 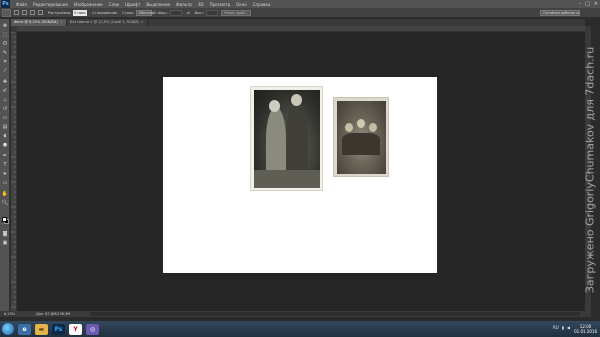 What do you see at coordinates (568, 327) in the screenshot?
I see `volume-icon: ◀` at bounding box center [568, 327].